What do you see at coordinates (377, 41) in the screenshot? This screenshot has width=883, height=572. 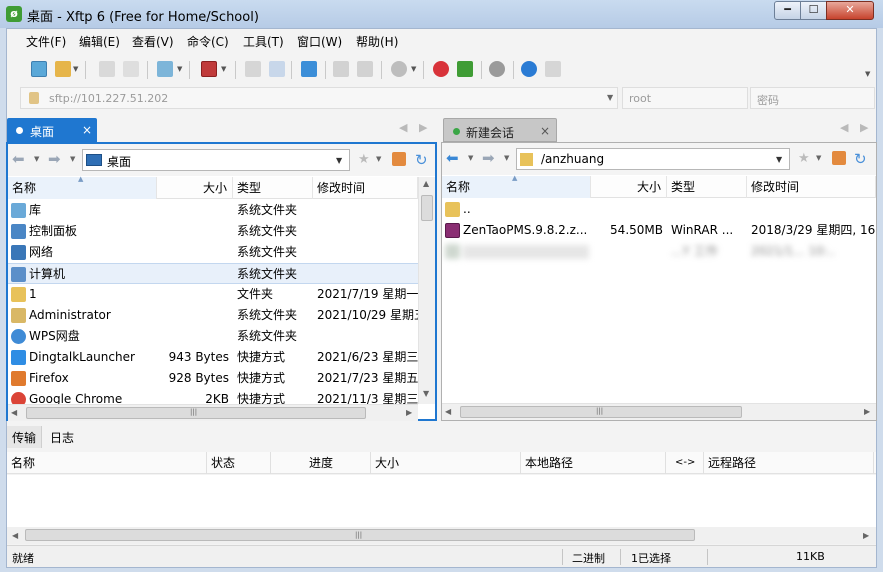 I see `menu-help: 帮助(H)` at bounding box center [377, 41].